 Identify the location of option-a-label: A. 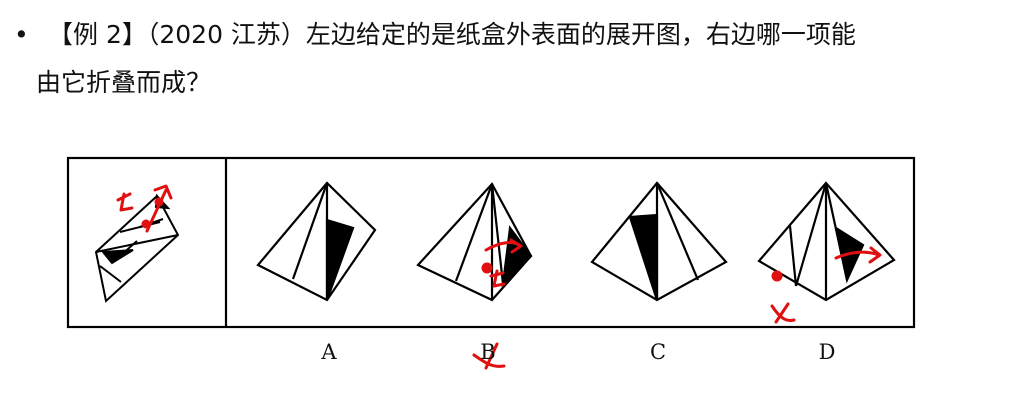
(329, 352).